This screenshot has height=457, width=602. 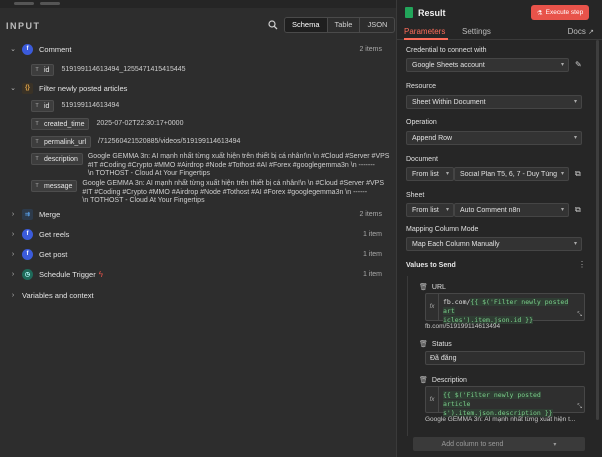 I want to click on operation-label: Operation, so click(x=421, y=122).